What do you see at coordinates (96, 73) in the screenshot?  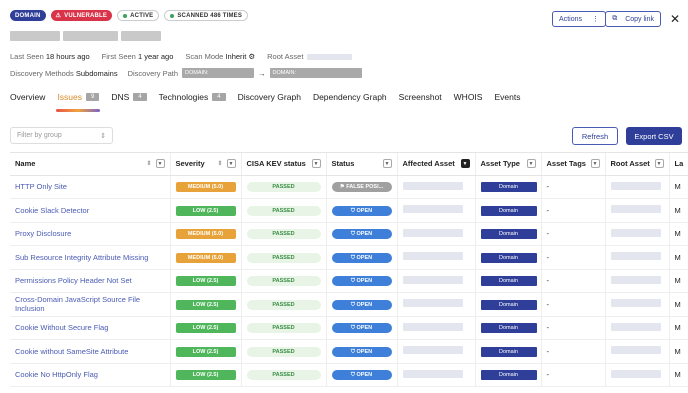 I see `discovery-methods-value: Subdomains` at bounding box center [96, 73].